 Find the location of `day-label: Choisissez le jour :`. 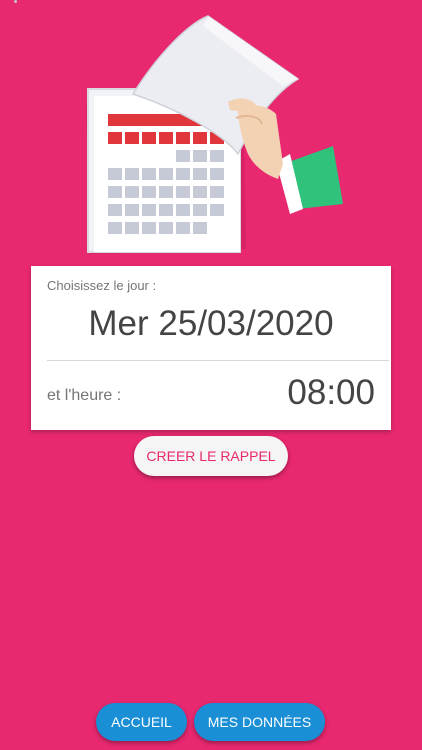

day-label: Choisissez le jour : is located at coordinates (102, 285).